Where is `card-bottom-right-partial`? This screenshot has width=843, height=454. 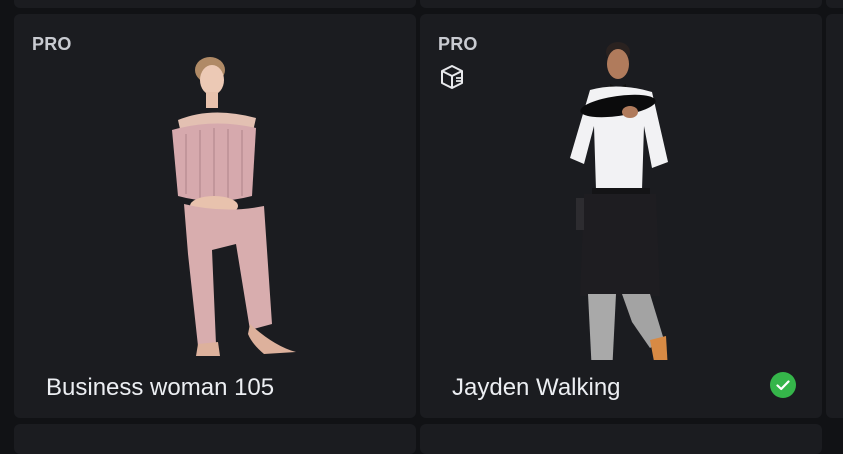
card-bottom-right-partial is located at coordinates (621, 439).